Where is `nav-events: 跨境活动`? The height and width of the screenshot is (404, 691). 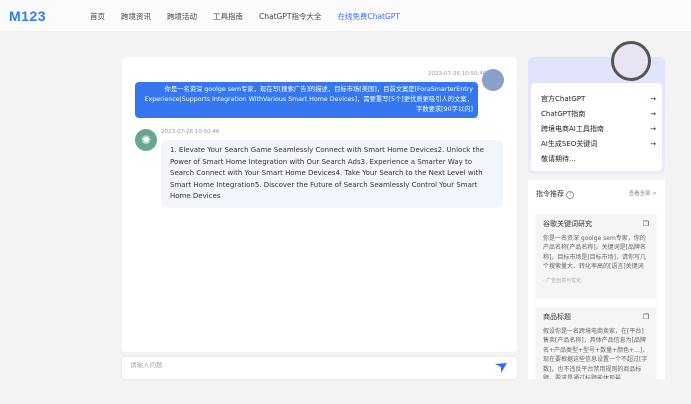 nav-events: 跨境活动 is located at coordinates (182, 16).